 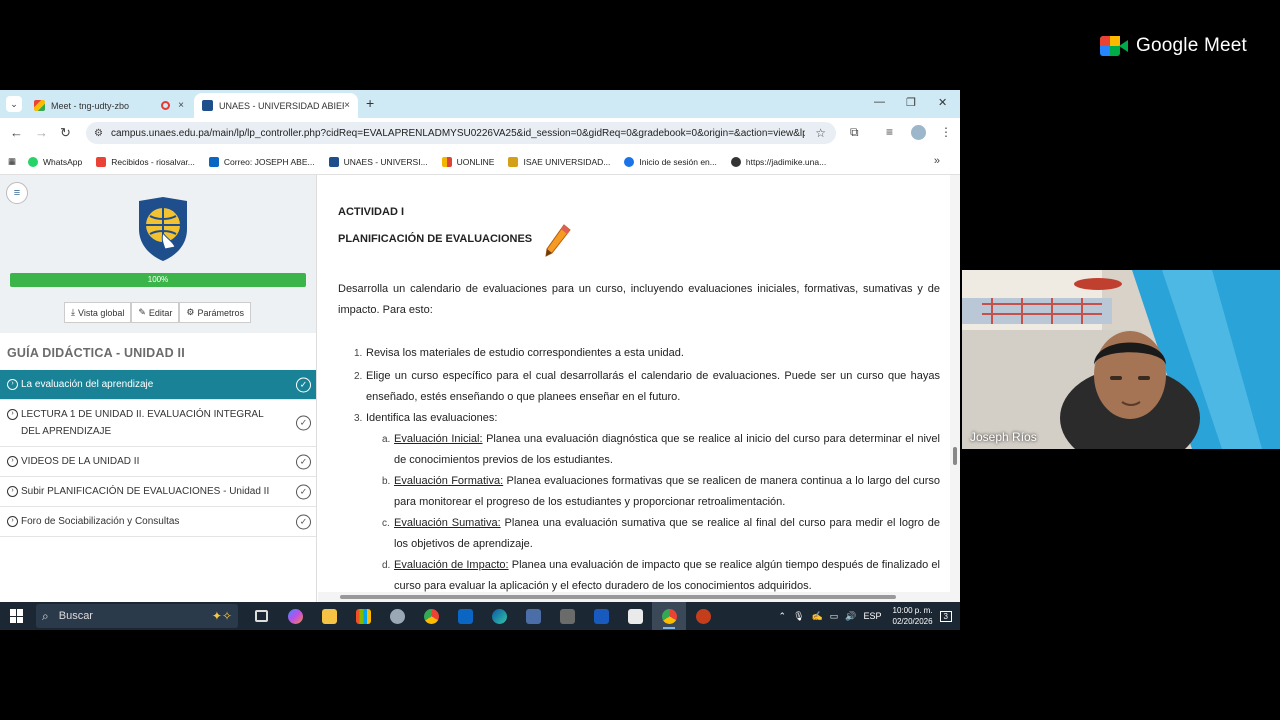 What do you see at coordinates (158, 385) in the screenshot?
I see `sidebar-item-evaluacion: › La evaluación del aprendizaje ✓` at bounding box center [158, 385].